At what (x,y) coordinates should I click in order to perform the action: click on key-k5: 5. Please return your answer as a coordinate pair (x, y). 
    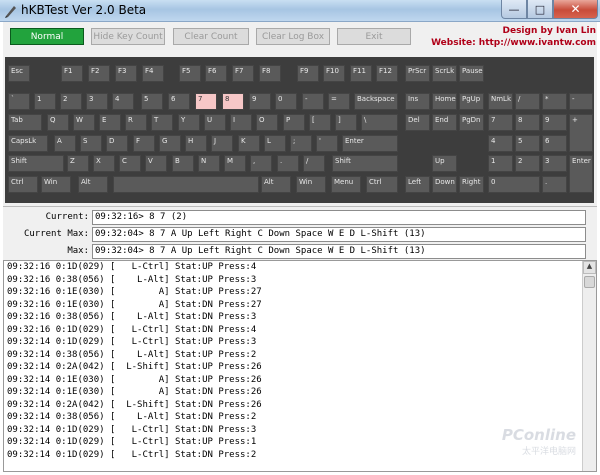
    Looking at the image, I should click on (152, 101).